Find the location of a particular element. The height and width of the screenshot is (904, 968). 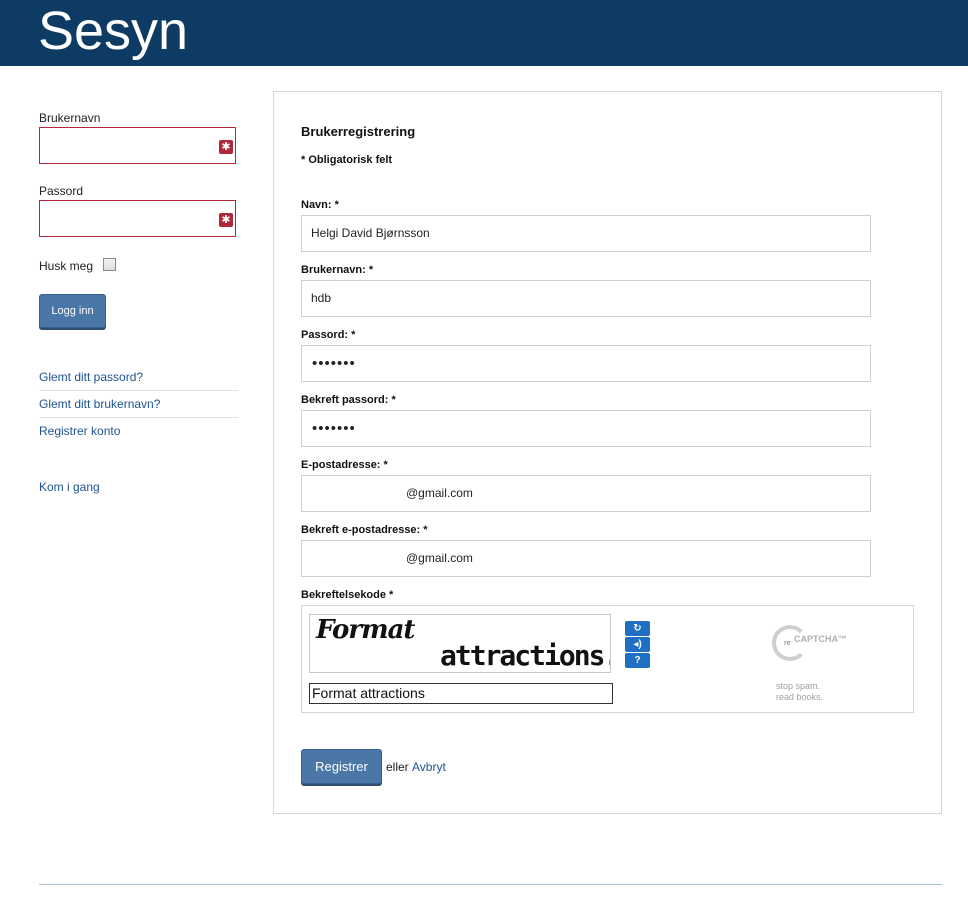

email-value: @gmail.com is located at coordinates (439, 493).